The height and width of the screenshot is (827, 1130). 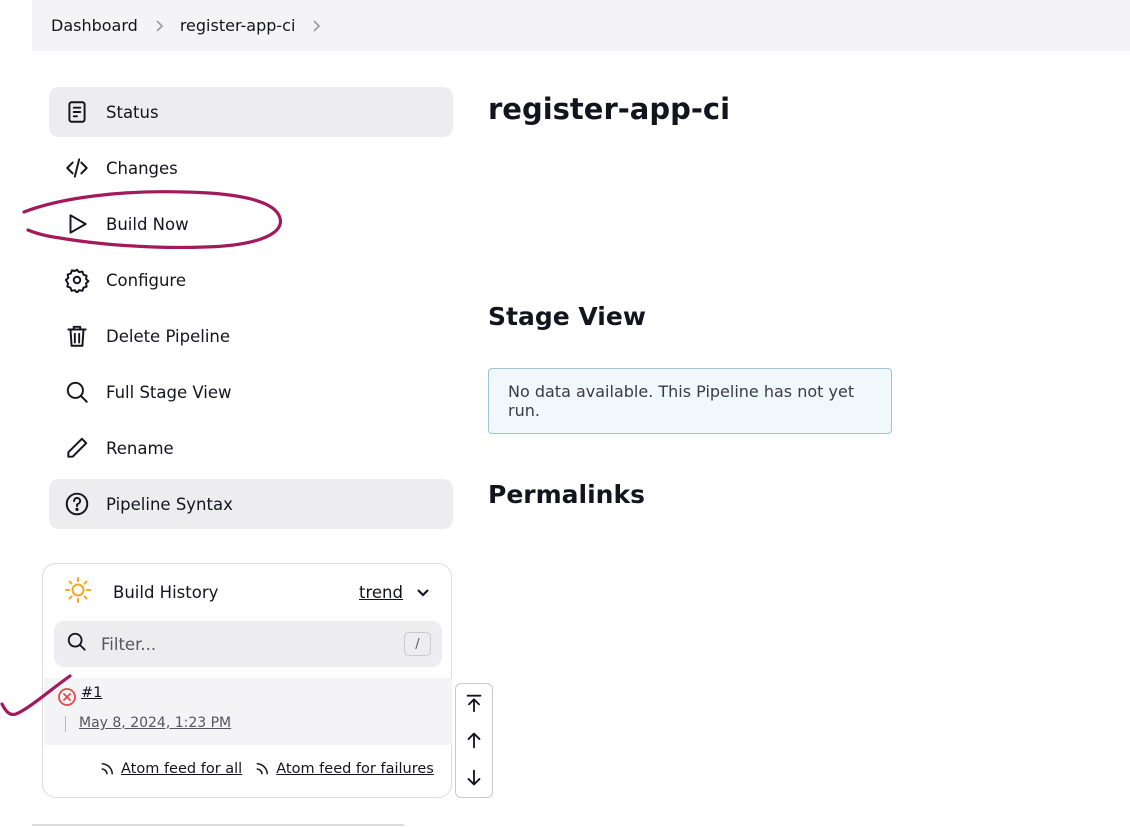 What do you see at coordinates (77, 504) in the screenshot?
I see `help-circle-icon` at bounding box center [77, 504].